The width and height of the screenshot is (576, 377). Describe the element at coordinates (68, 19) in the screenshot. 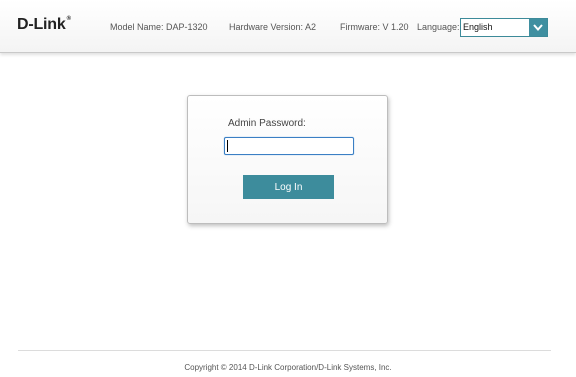

I see `logo-registered-mark: ®` at that location.